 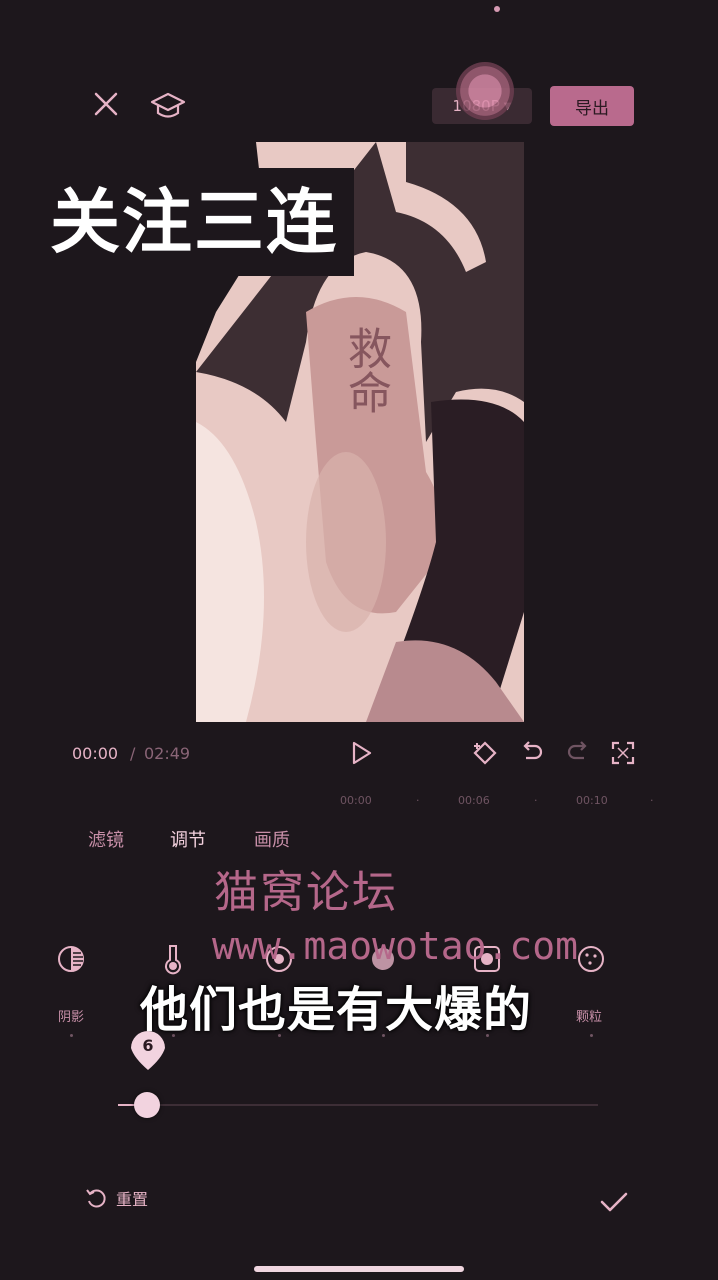 What do you see at coordinates (148, 1045) in the screenshot?
I see `slider-value: 6` at bounding box center [148, 1045].